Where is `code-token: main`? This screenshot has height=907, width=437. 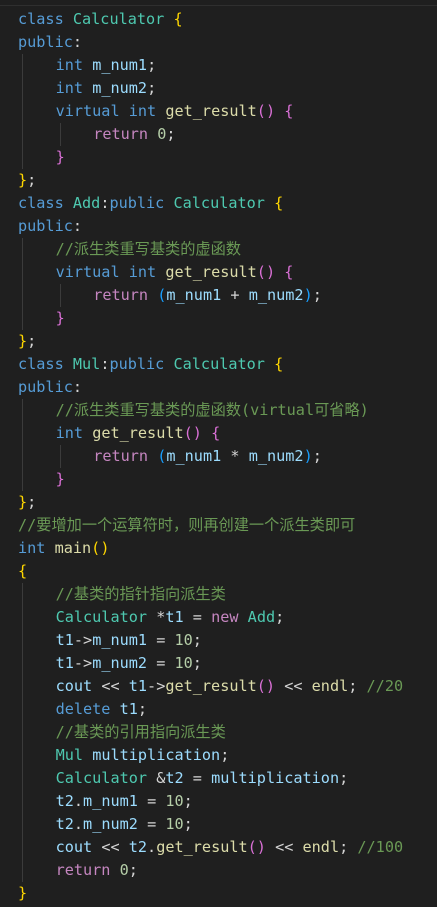
code-token: main is located at coordinates (73, 548).